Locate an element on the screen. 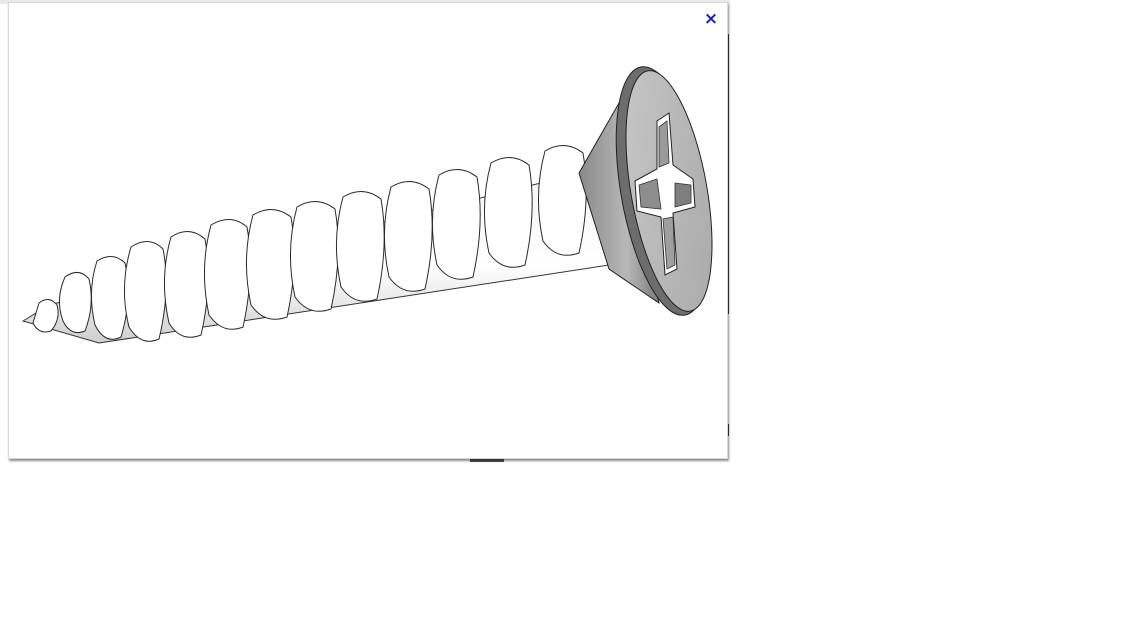 This screenshot has width=1145, height=634. close-button: × is located at coordinates (711, 19).